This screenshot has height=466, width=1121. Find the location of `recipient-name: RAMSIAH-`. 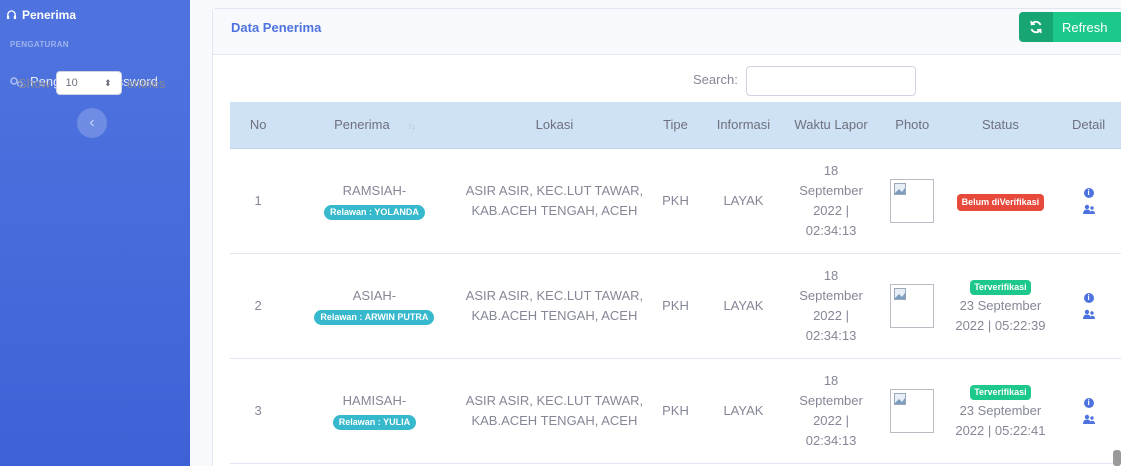

recipient-name: RAMSIAH- is located at coordinates (374, 190).